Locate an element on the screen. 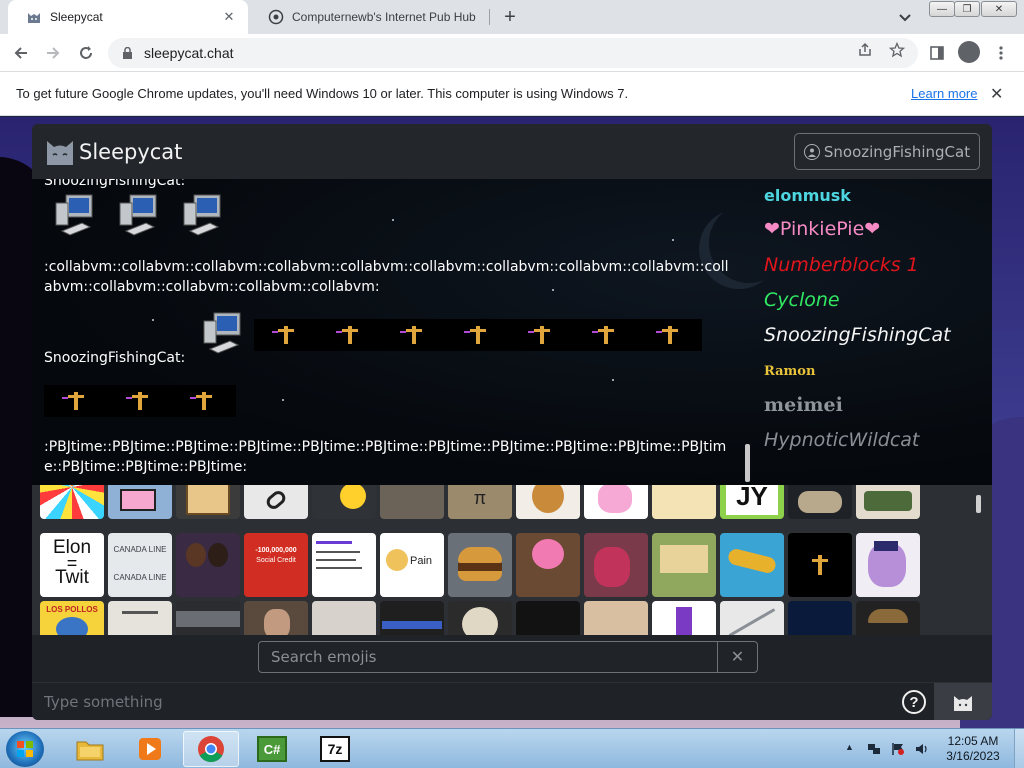 This screenshot has width=1024, height=768. emoji-banana-plane is located at coordinates (752, 565).